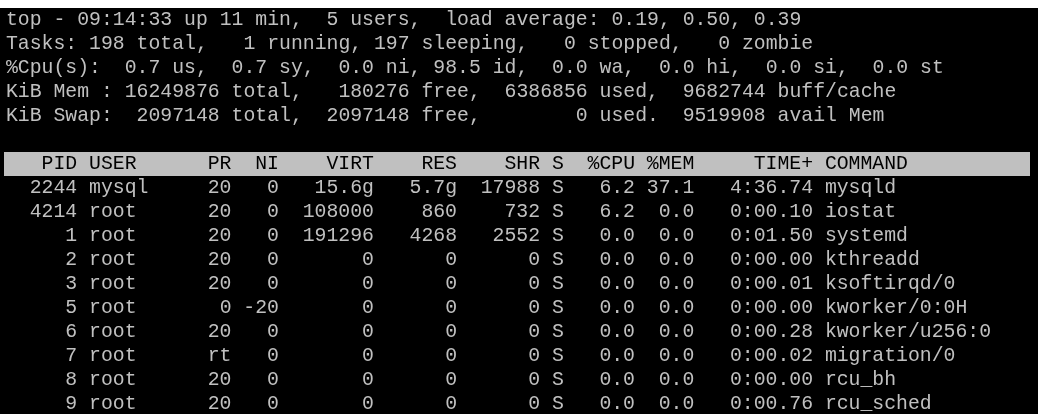 This screenshot has height=414, width=1038. Describe the element at coordinates (433, 236) in the screenshot. I see `table-cell: 4268` at that location.